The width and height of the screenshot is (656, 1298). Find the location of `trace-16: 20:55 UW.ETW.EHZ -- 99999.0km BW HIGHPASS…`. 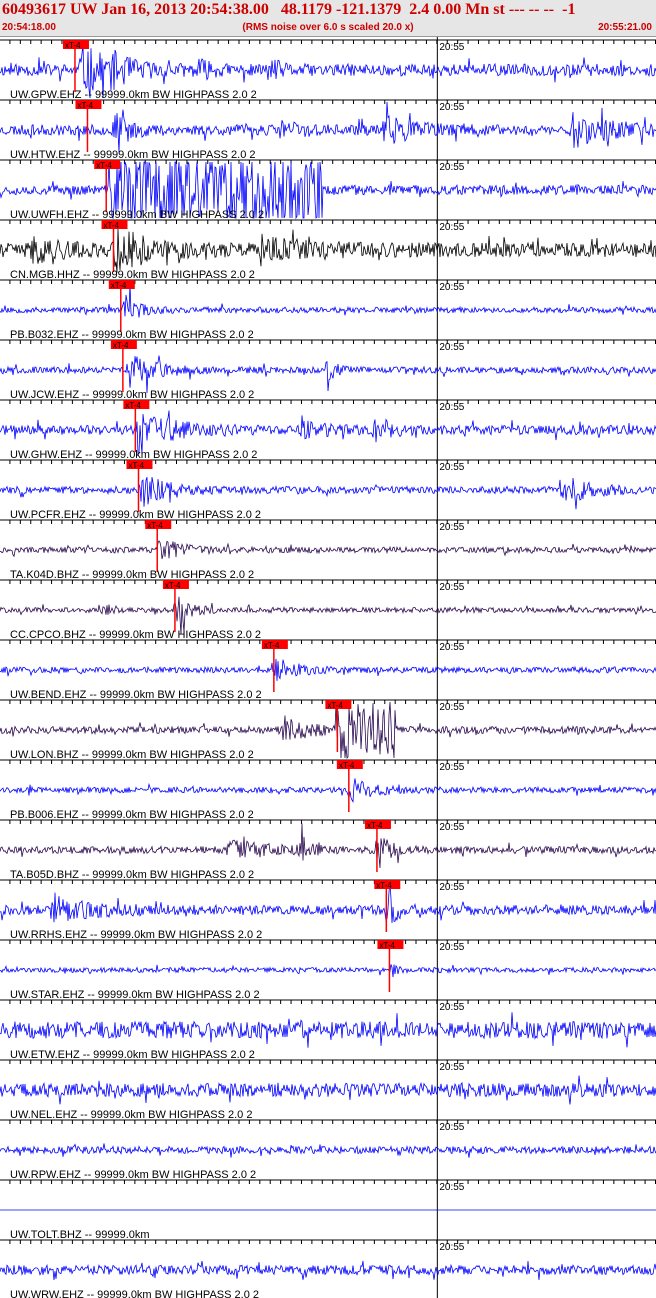

trace-16: 20:55 UW.ETW.EHZ -- 99999.0km BW HIGHPASS… is located at coordinates (328, 1030).